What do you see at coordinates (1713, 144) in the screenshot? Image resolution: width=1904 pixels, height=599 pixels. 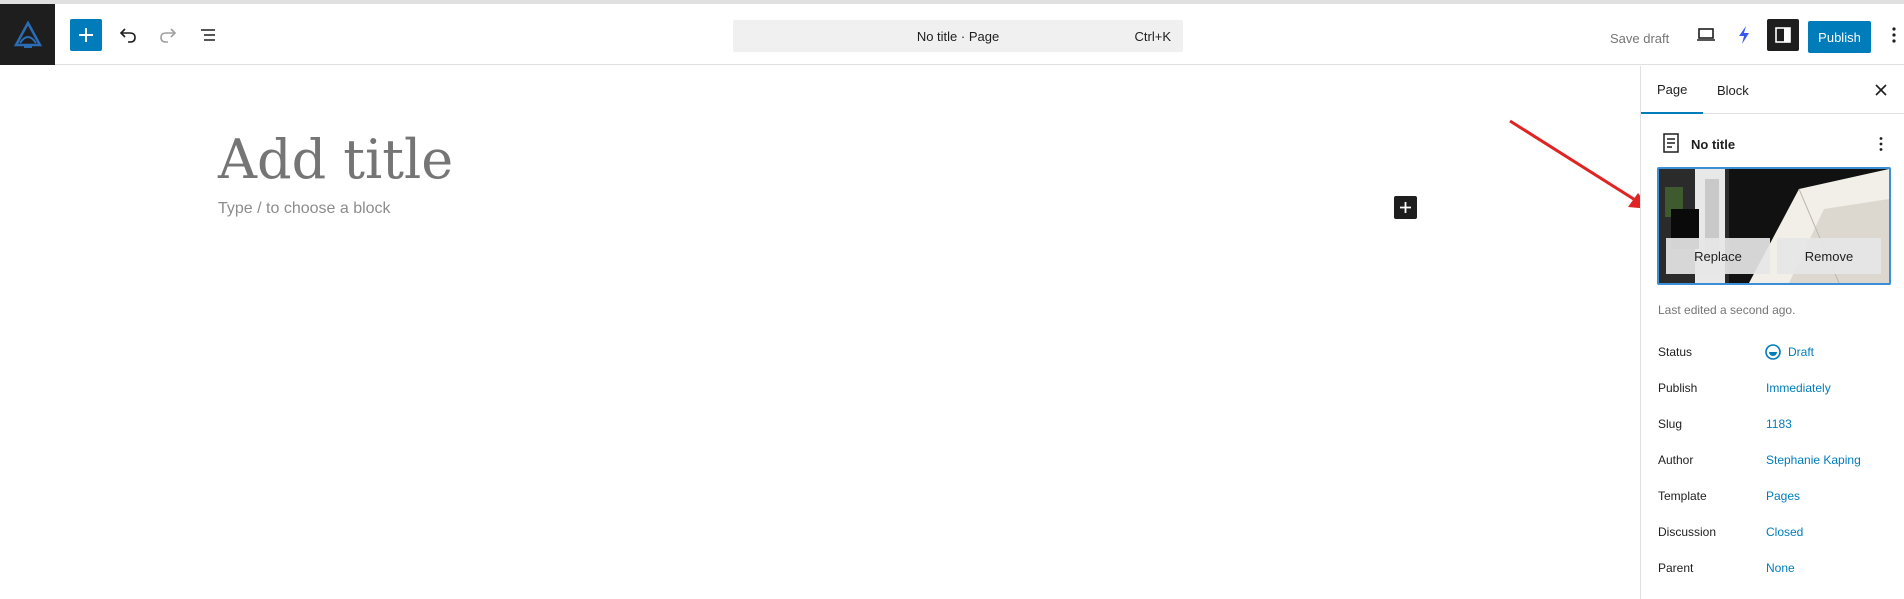 I see `post-title: No title` at bounding box center [1713, 144].